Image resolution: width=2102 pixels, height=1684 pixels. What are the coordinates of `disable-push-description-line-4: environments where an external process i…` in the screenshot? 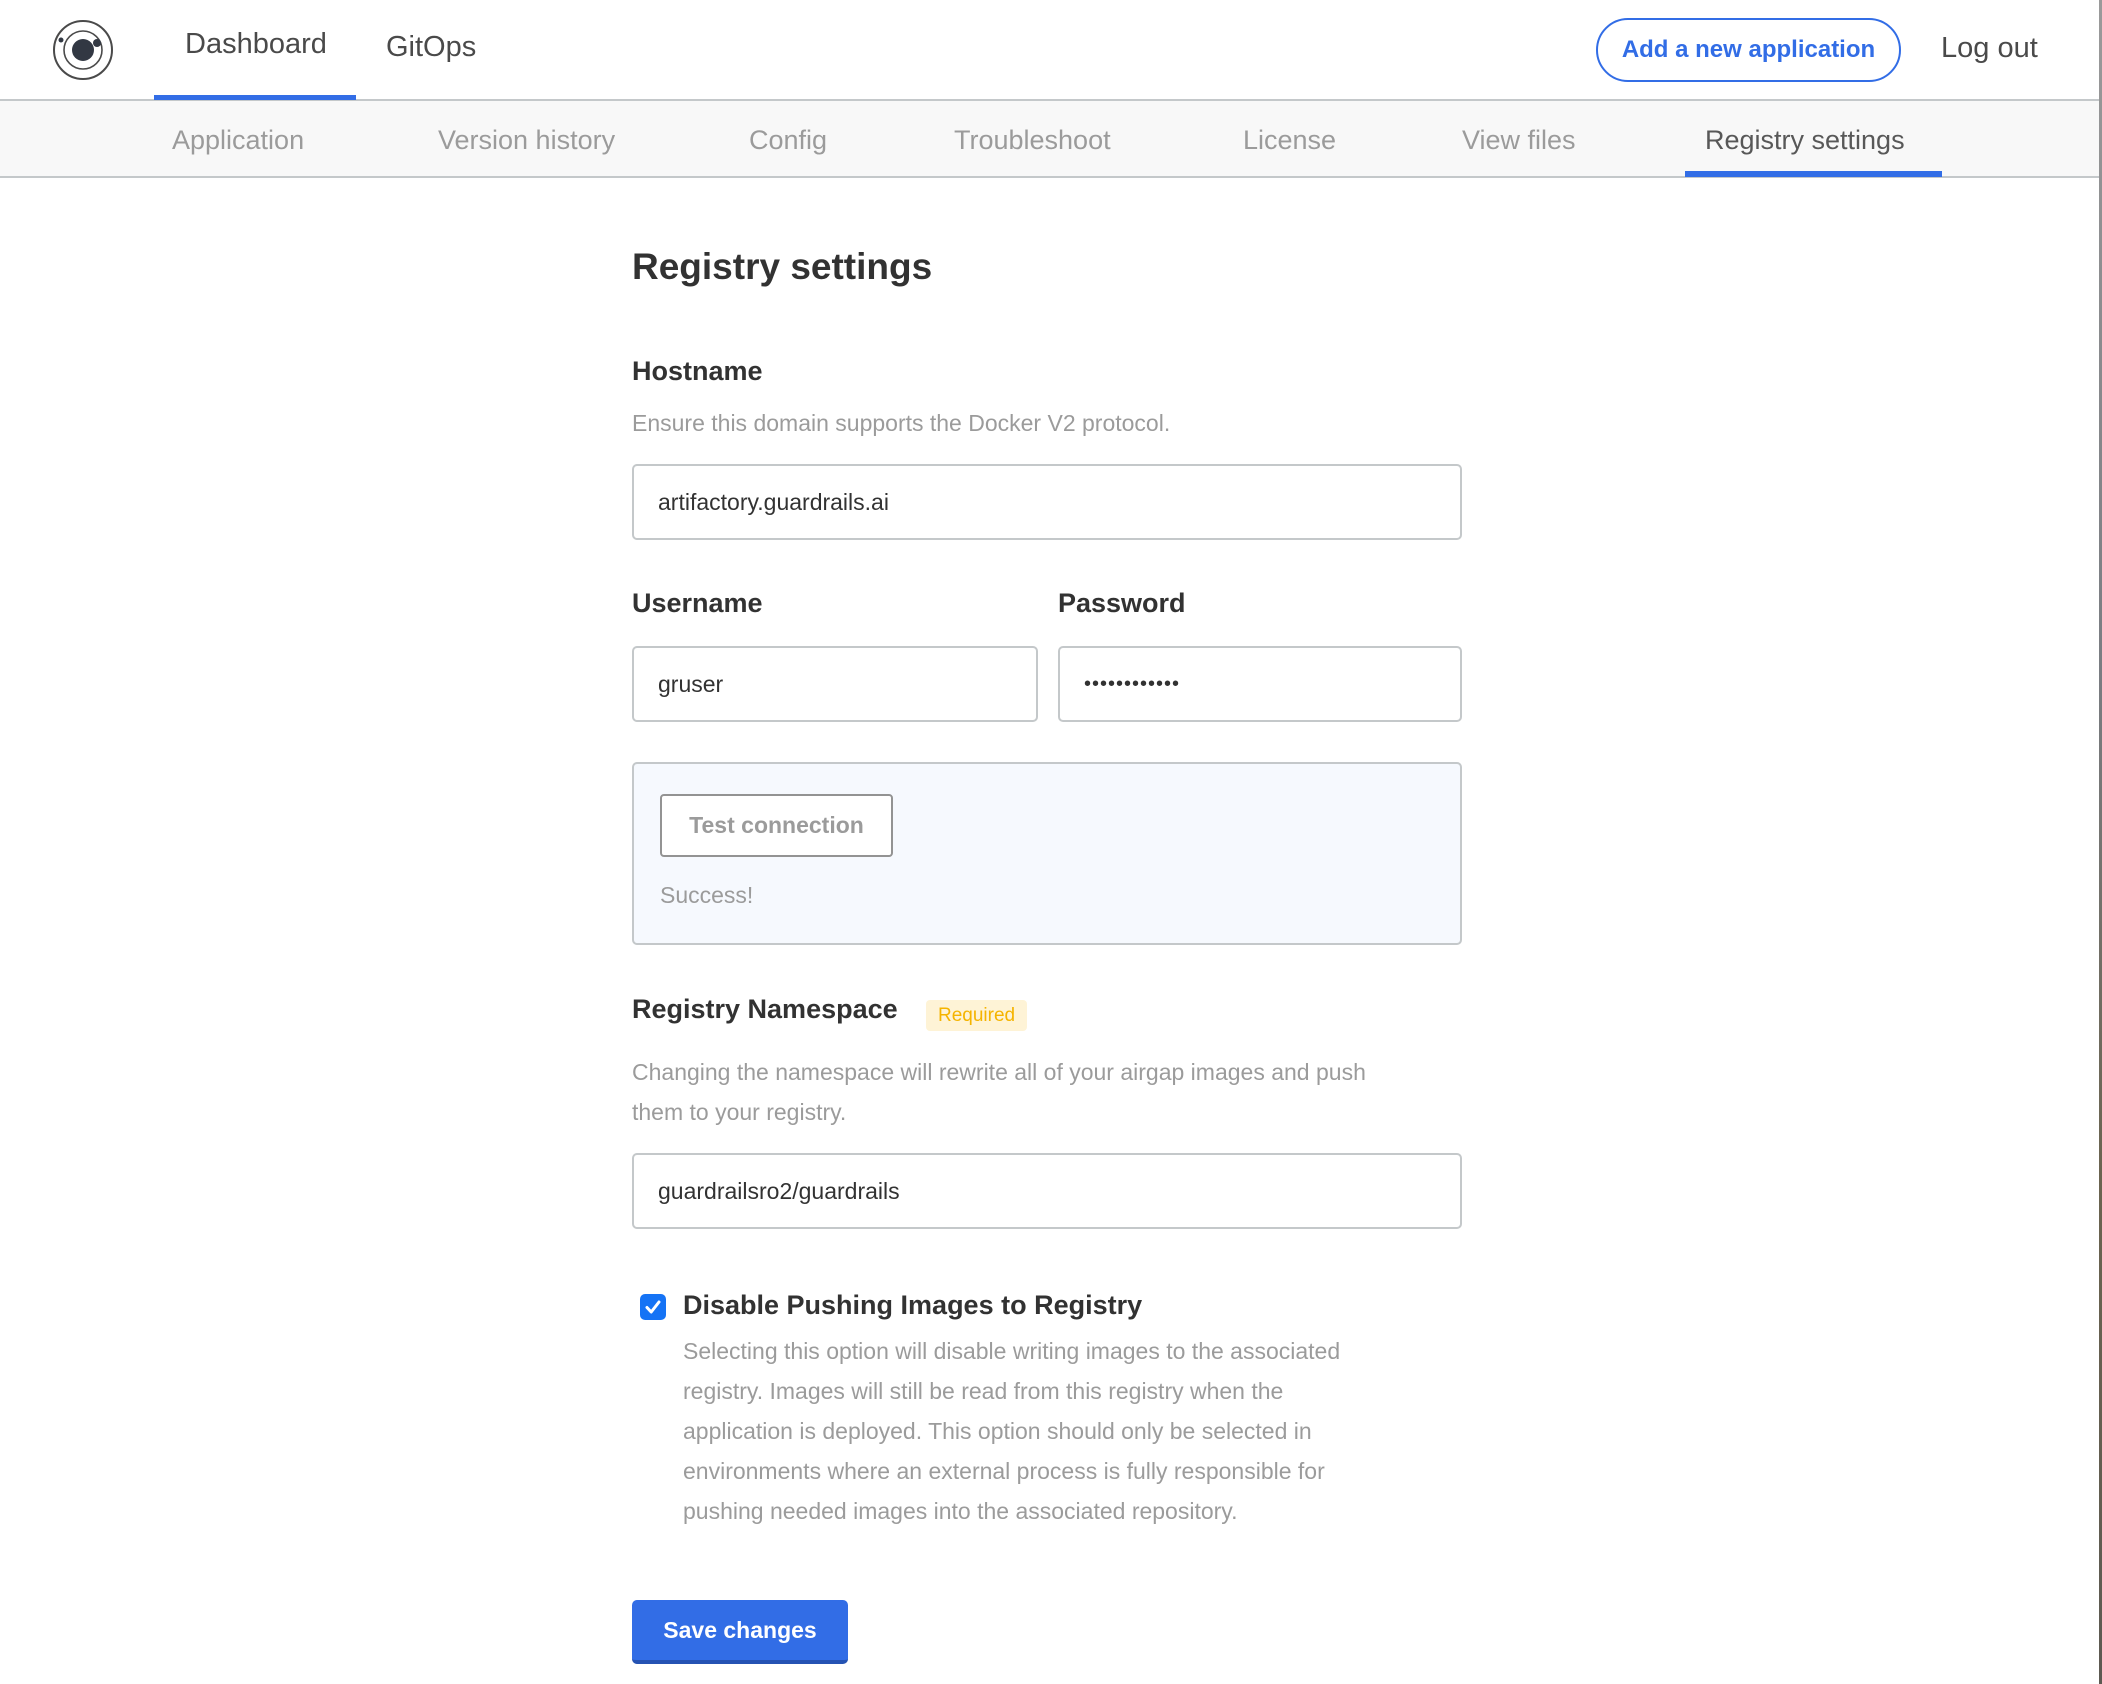 It's located at (1004, 1471).